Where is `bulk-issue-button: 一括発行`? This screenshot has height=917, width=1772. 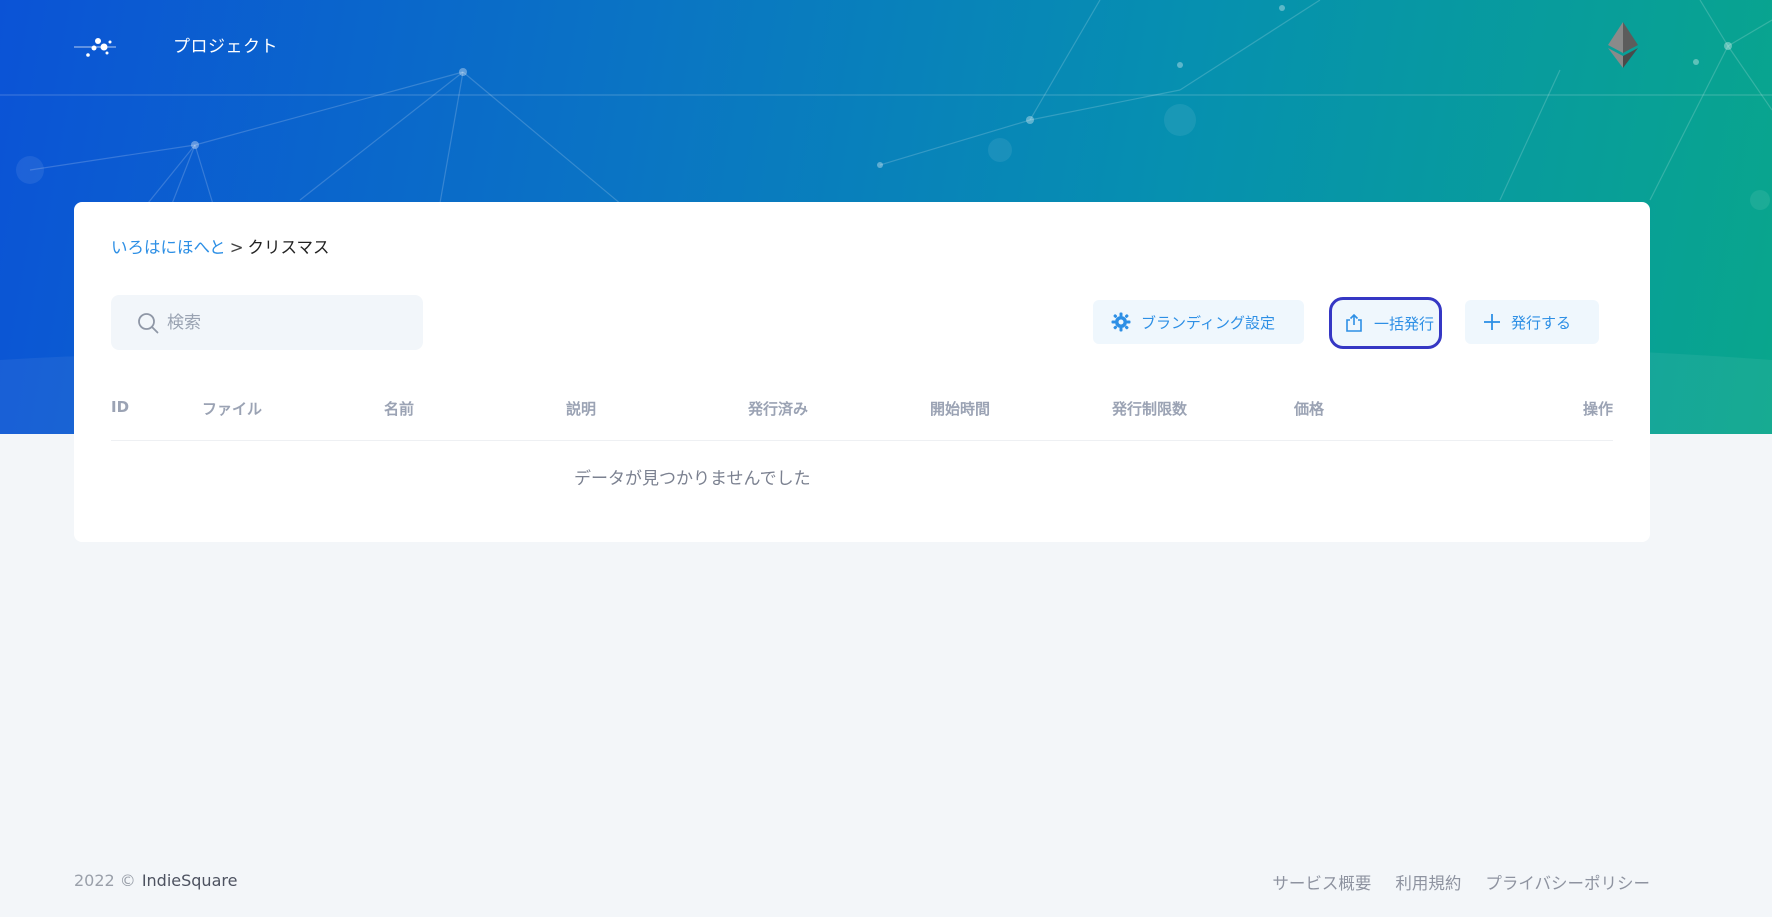
bulk-issue-button: 一括発行 is located at coordinates (1385, 323).